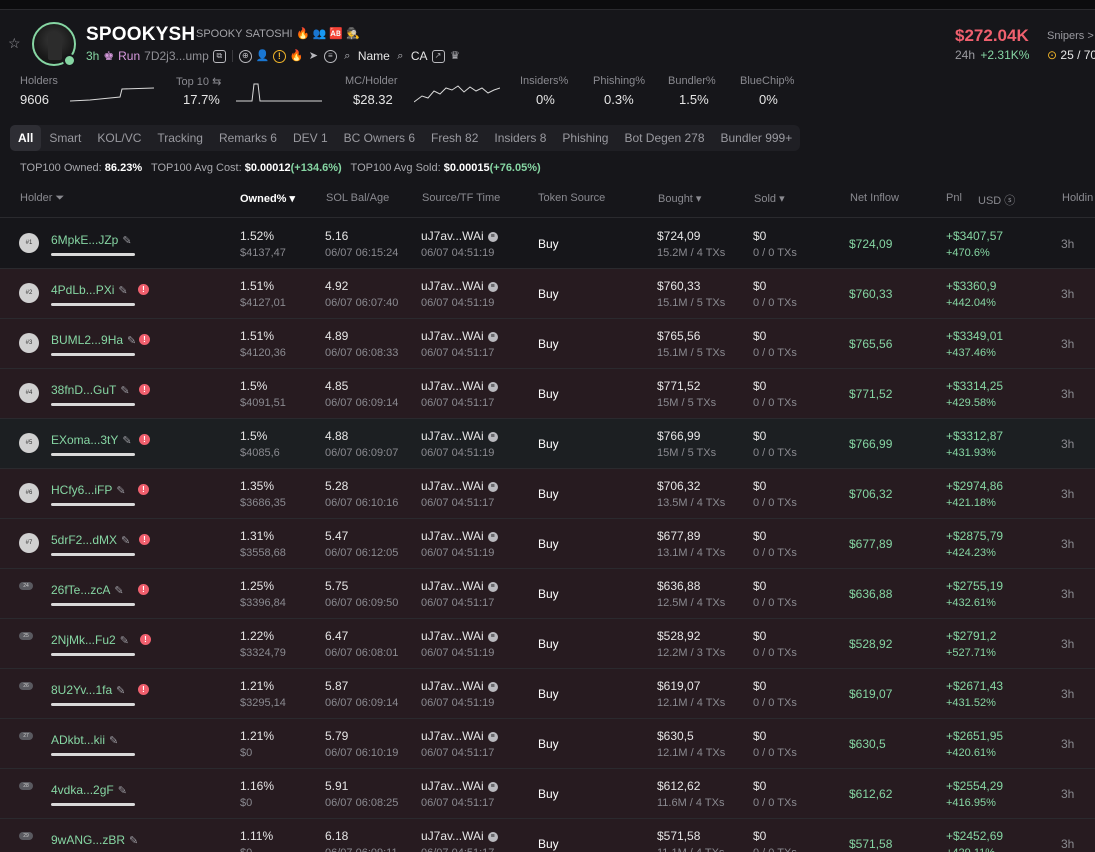 The image size is (1095, 852). What do you see at coordinates (15, 43) in the screenshot?
I see `favorite-star-icon: ☆` at bounding box center [15, 43].